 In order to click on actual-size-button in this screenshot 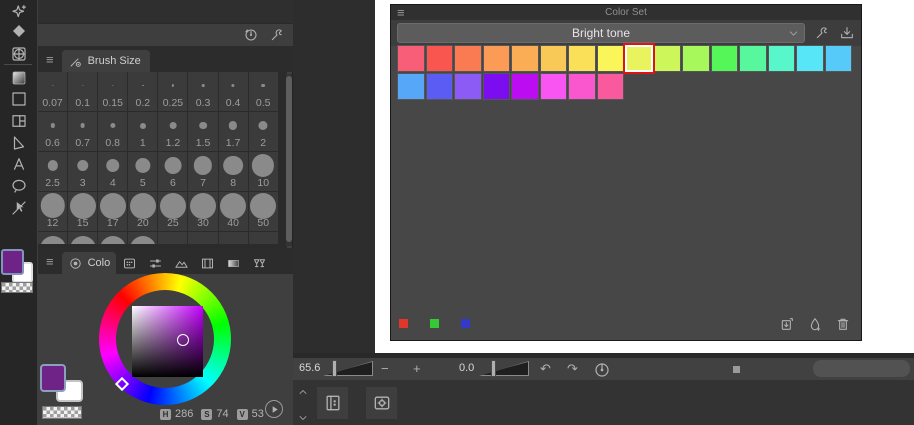, I will do `click(736, 369)`.